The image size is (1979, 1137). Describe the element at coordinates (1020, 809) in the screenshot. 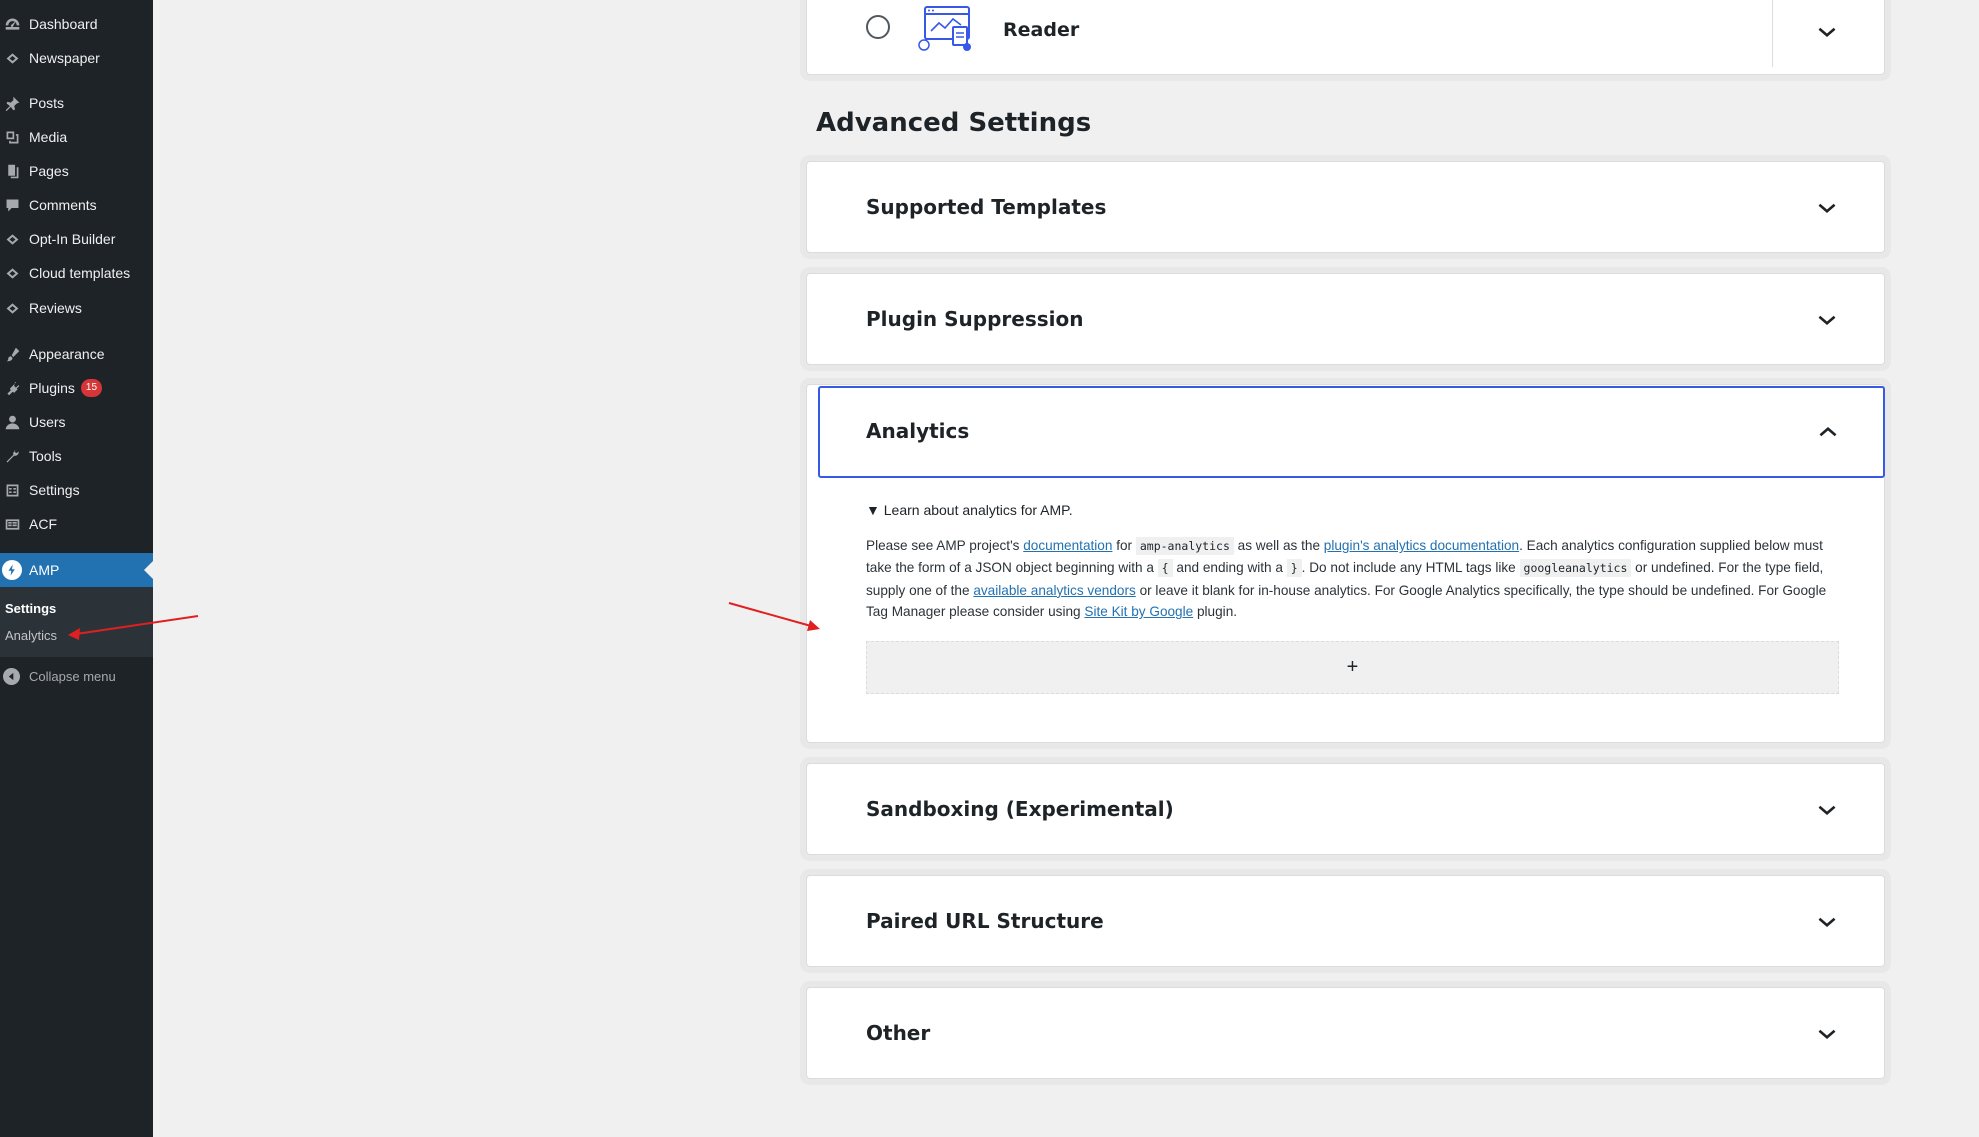

I see `panel-title: Sandboxing (Experimental)` at that location.